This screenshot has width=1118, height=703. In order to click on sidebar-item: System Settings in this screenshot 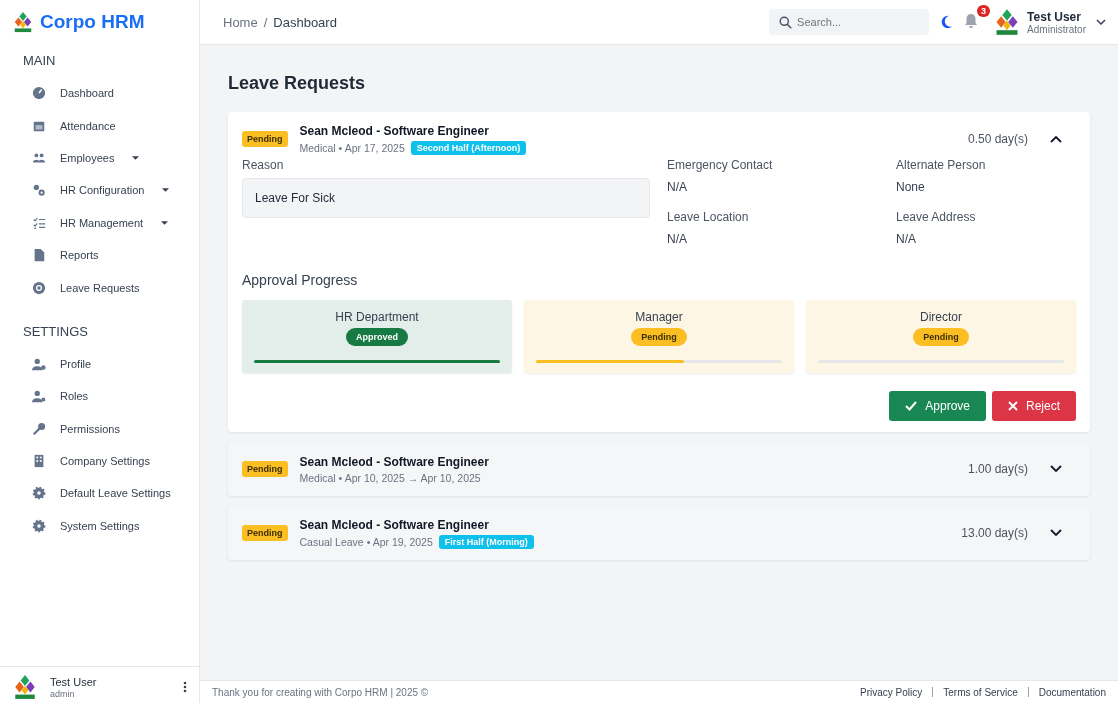, I will do `click(99, 526)`.